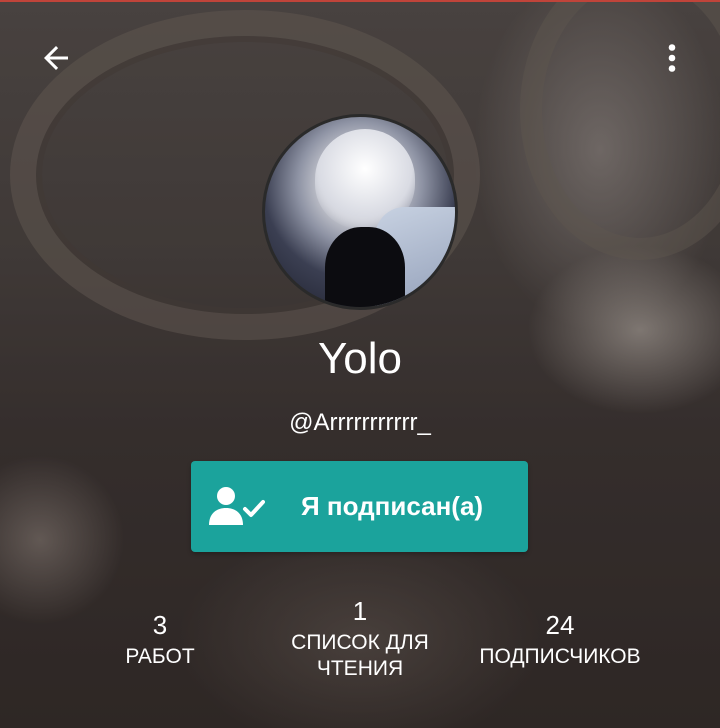  Describe the element at coordinates (392, 506) in the screenshot. I see `following-button-label: Я подписан(а)` at that location.